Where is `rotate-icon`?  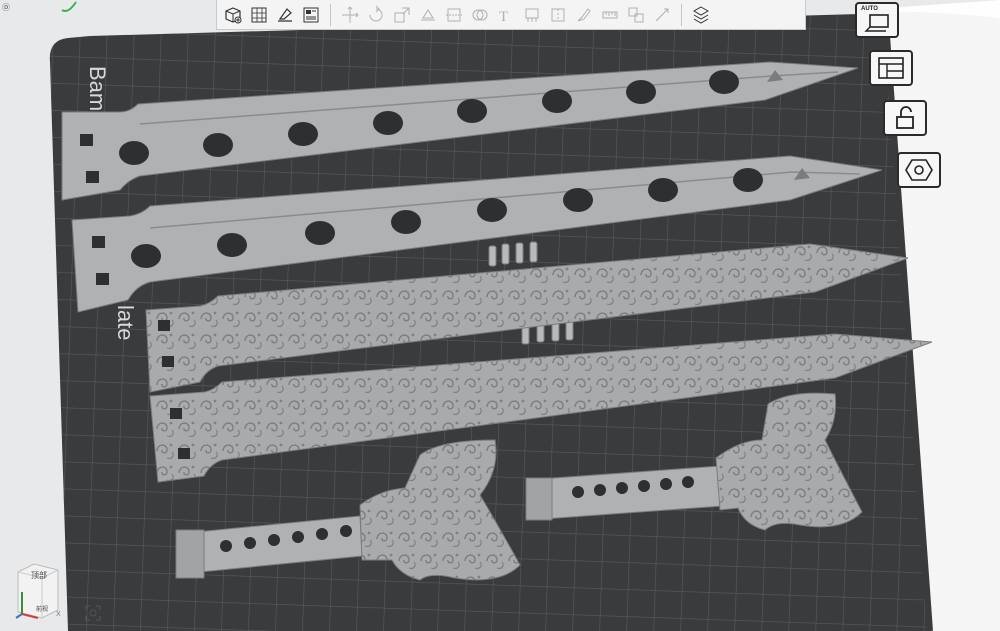 rotate-icon is located at coordinates (376, 13).